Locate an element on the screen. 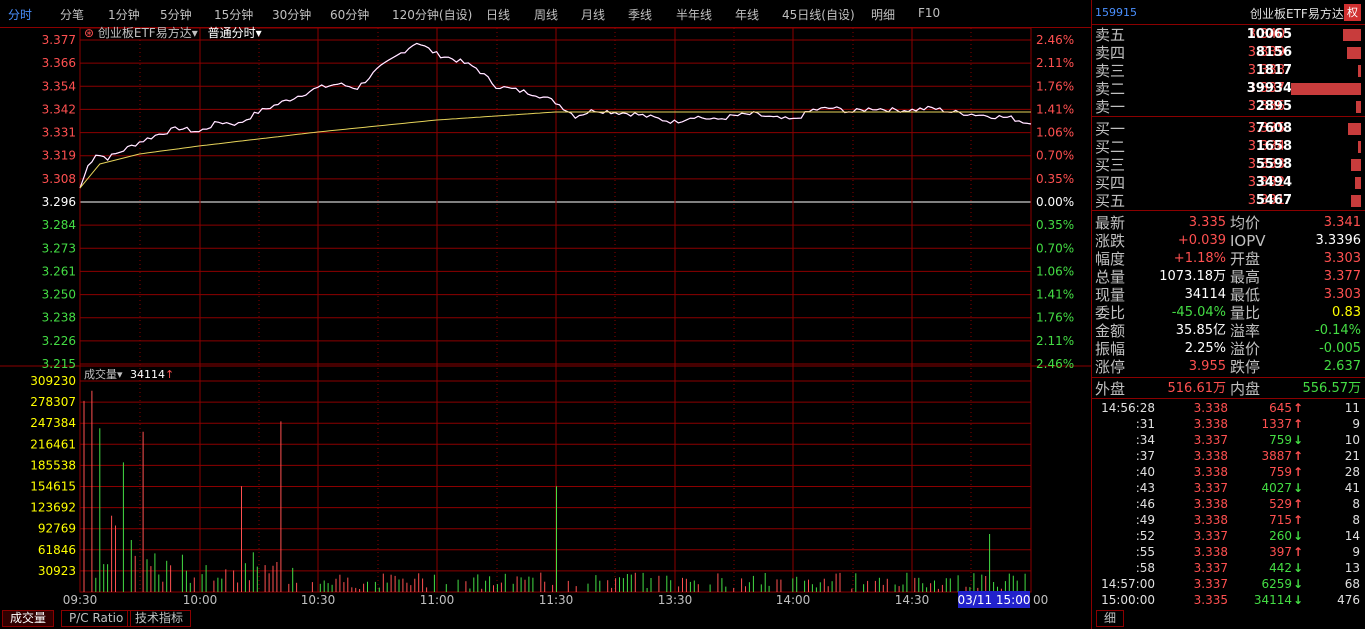  stat-value: 2.637 is located at coordinates (1342, 366).